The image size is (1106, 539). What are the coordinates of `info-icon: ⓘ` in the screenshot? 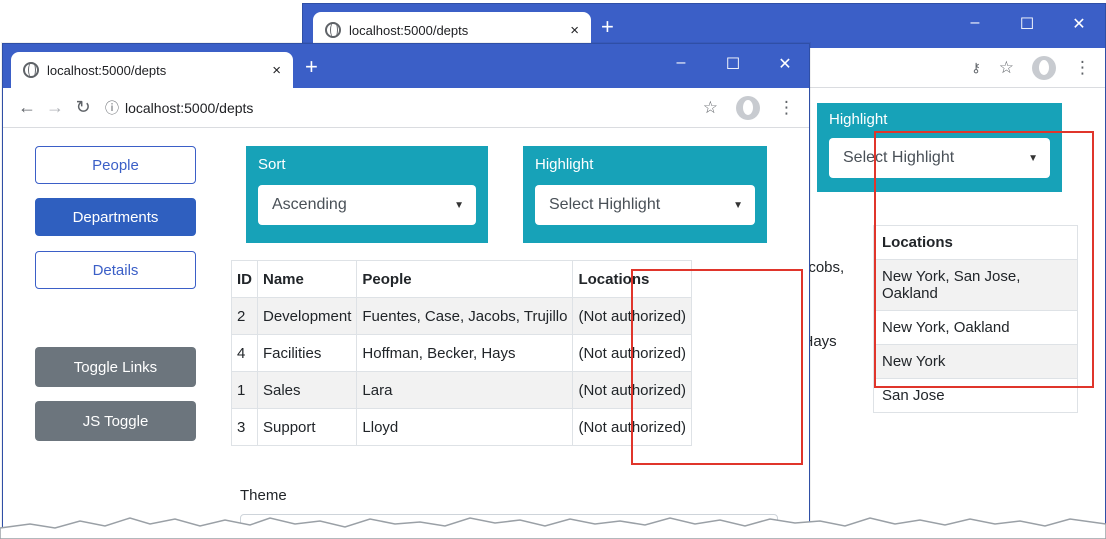 It's located at (112, 108).